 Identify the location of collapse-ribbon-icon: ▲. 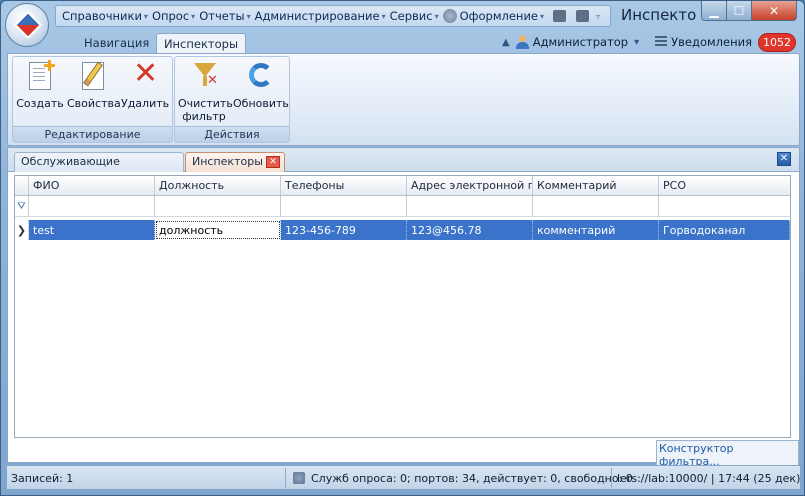
(506, 42).